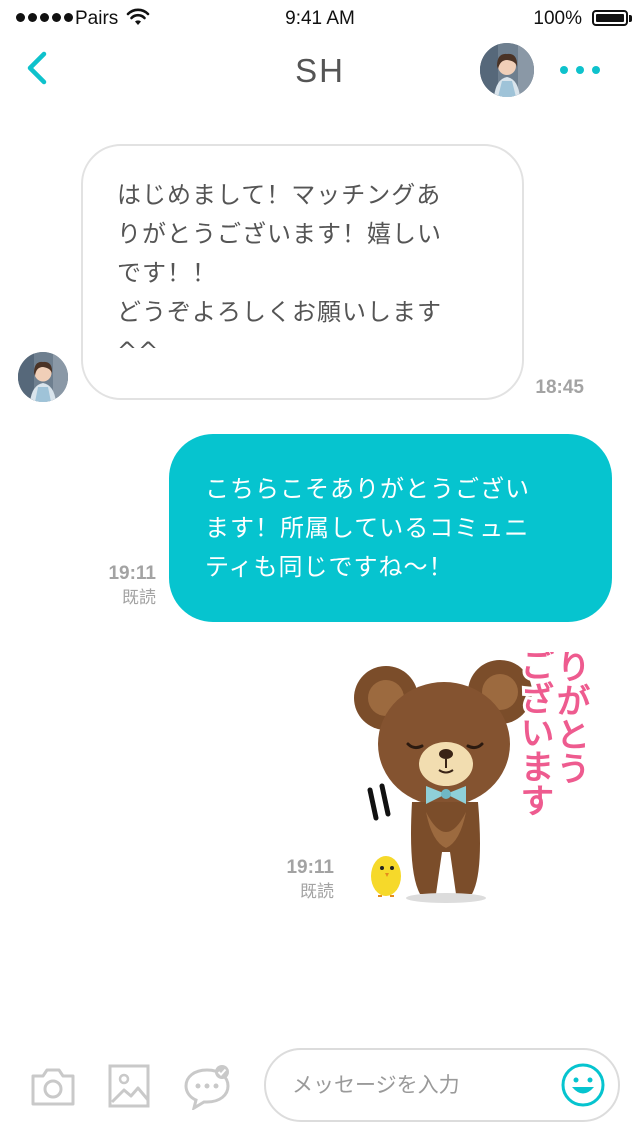 This screenshot has height=1136, width=640. What do you see at coordinates (129, 1086) in the screenshot?
I see `image-icon` at bounding box center [129, 1086].